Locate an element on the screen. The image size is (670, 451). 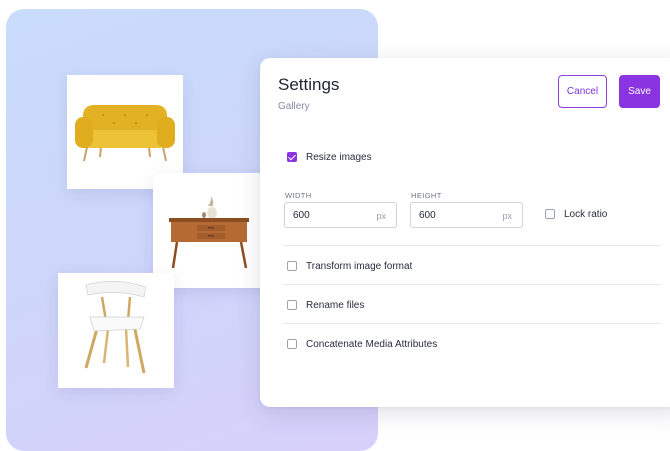
width-unit: px is located at coordinates (381, 216).